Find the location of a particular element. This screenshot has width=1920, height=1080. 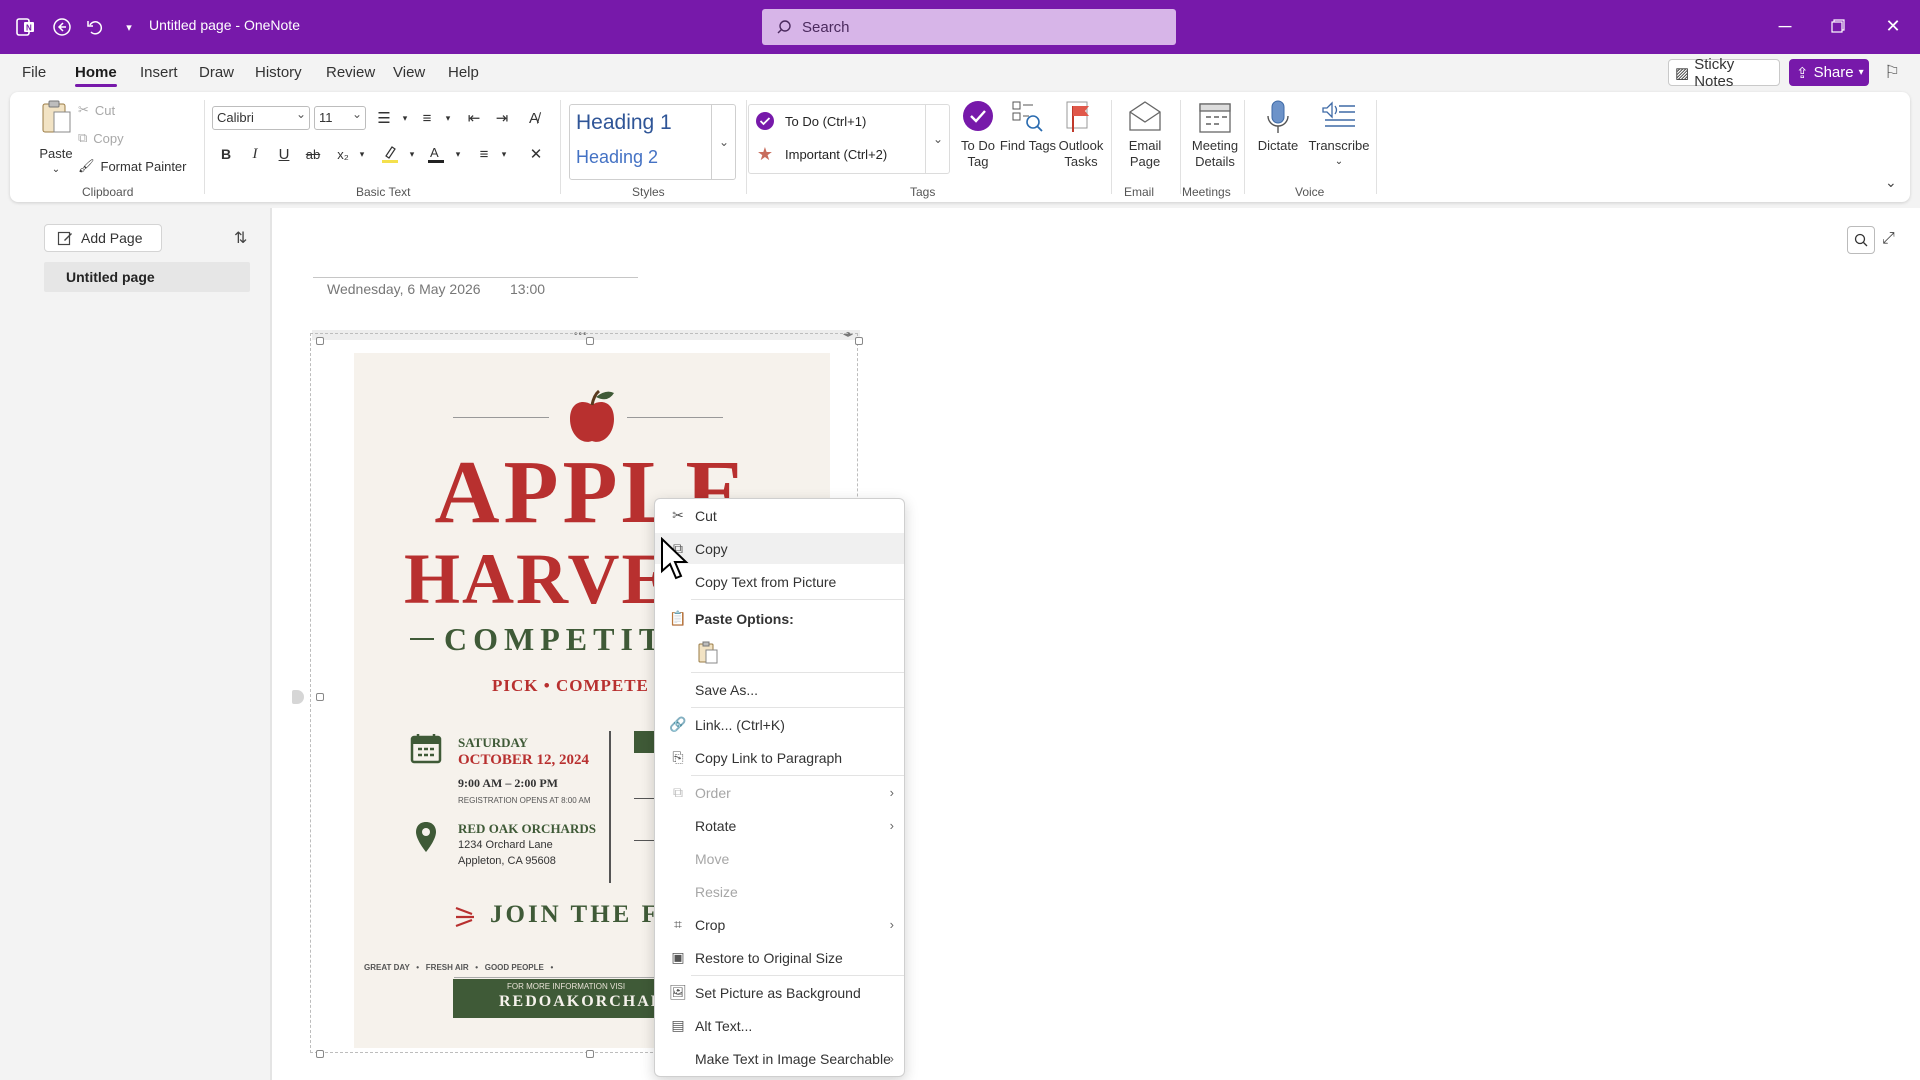

paste-keep-formatting-button is located at coordinates (708, 653).